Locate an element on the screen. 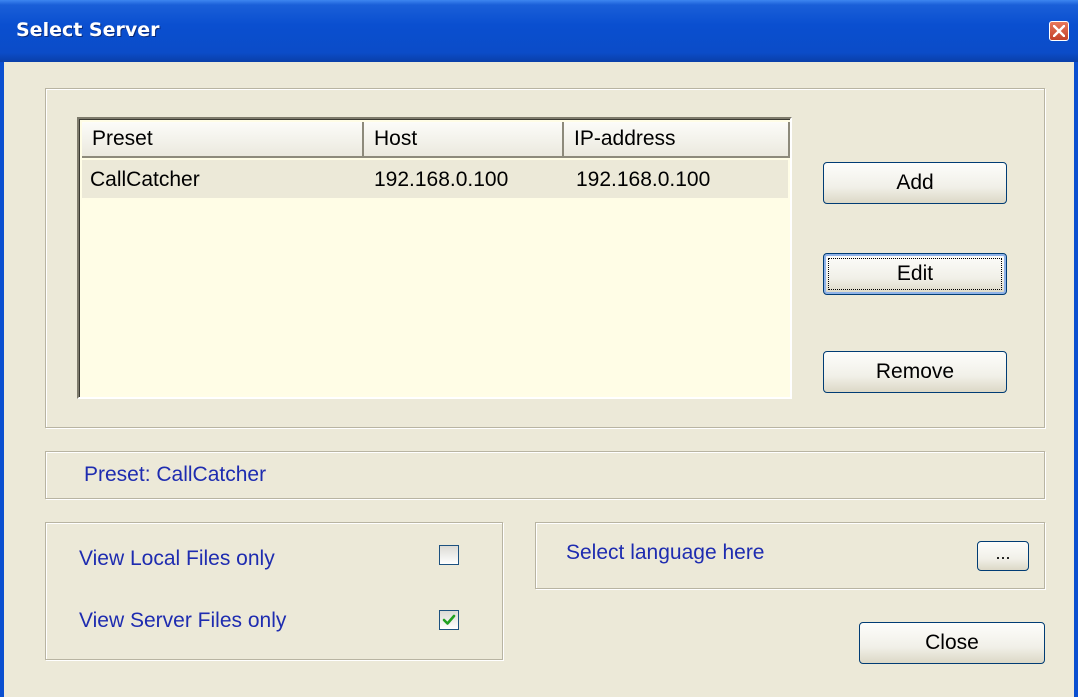 This screenshot has height=697, width=1078. current-preset-label: Preset: CallCatcher is located at coordinates (175, 474).